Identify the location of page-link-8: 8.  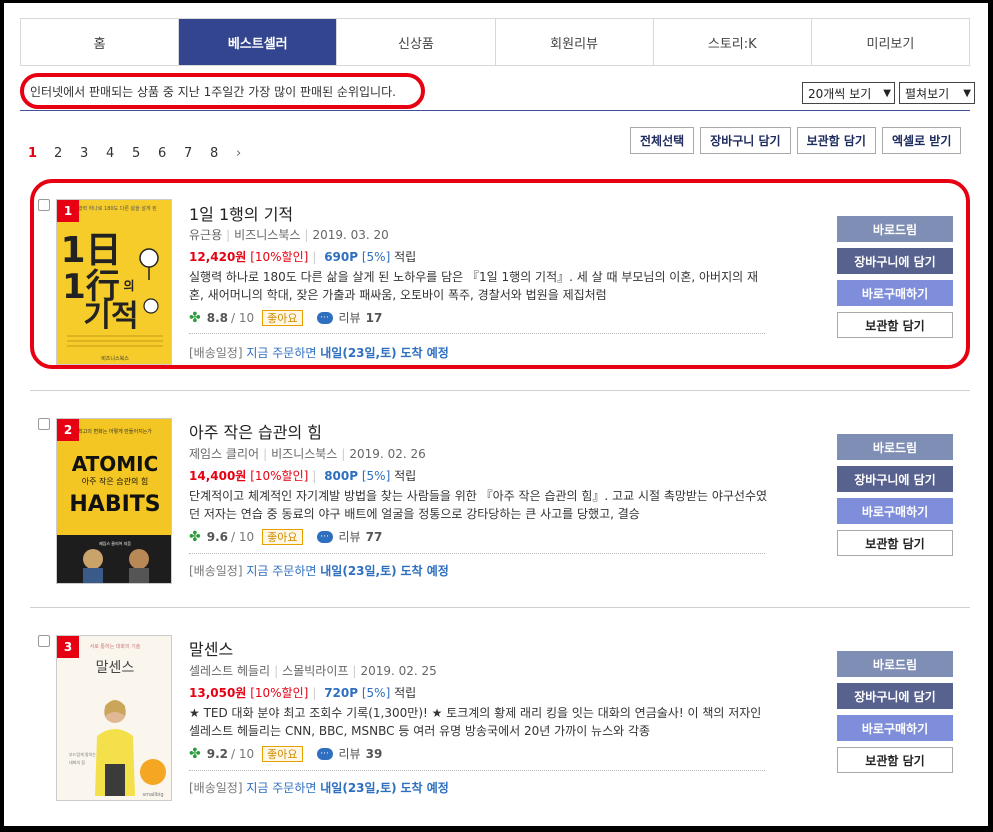
(223, 153).